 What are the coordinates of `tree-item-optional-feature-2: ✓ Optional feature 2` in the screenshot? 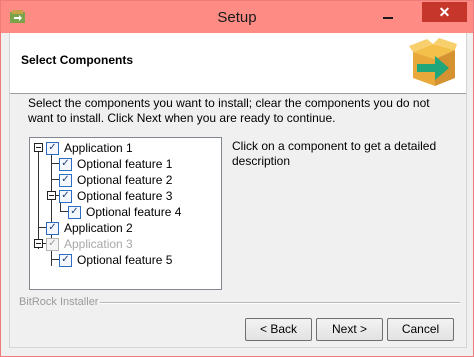 It's located at (115, 180).